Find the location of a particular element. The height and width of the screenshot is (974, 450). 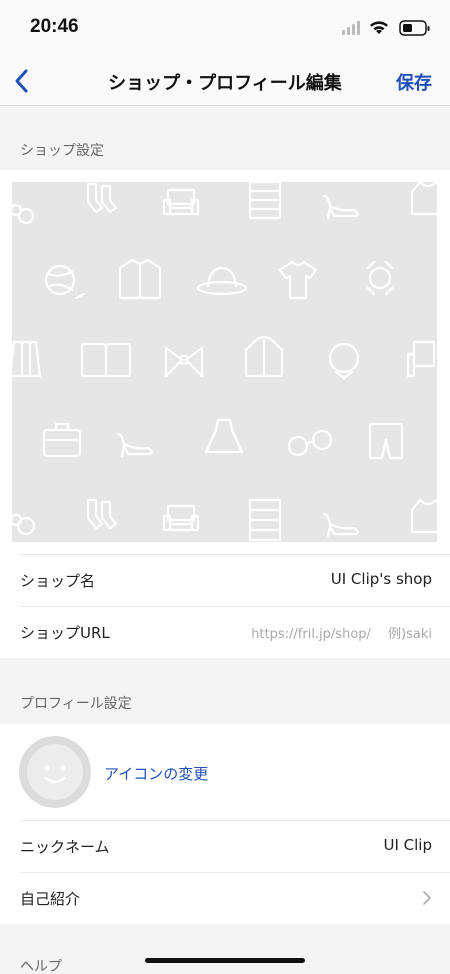

self-intro-label: 自己紹介 is located at coordinates (50, 899).